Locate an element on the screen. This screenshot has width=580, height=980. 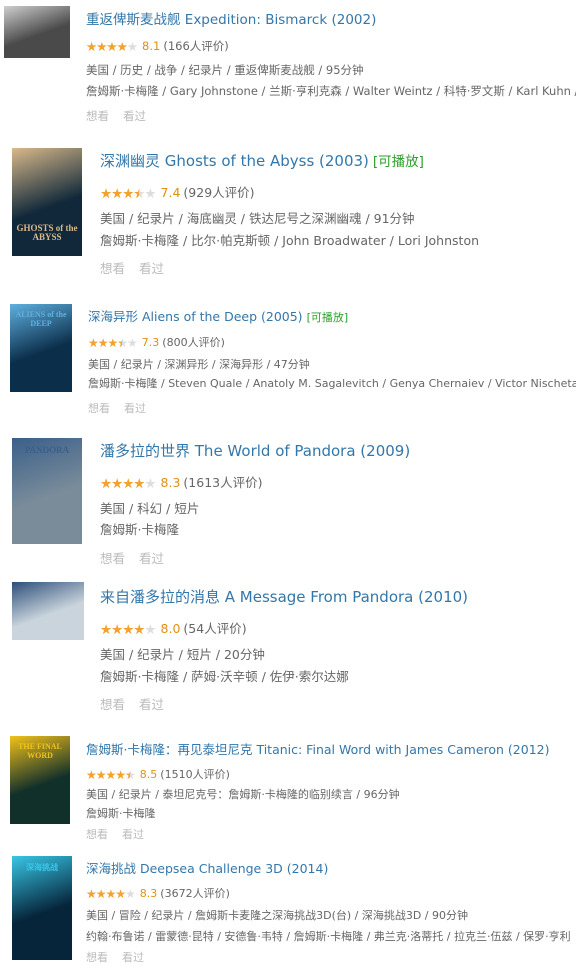
movie-title: 深海挑战 Deepsea Challenge 3D (2014) is located at coordinates (207, 868).